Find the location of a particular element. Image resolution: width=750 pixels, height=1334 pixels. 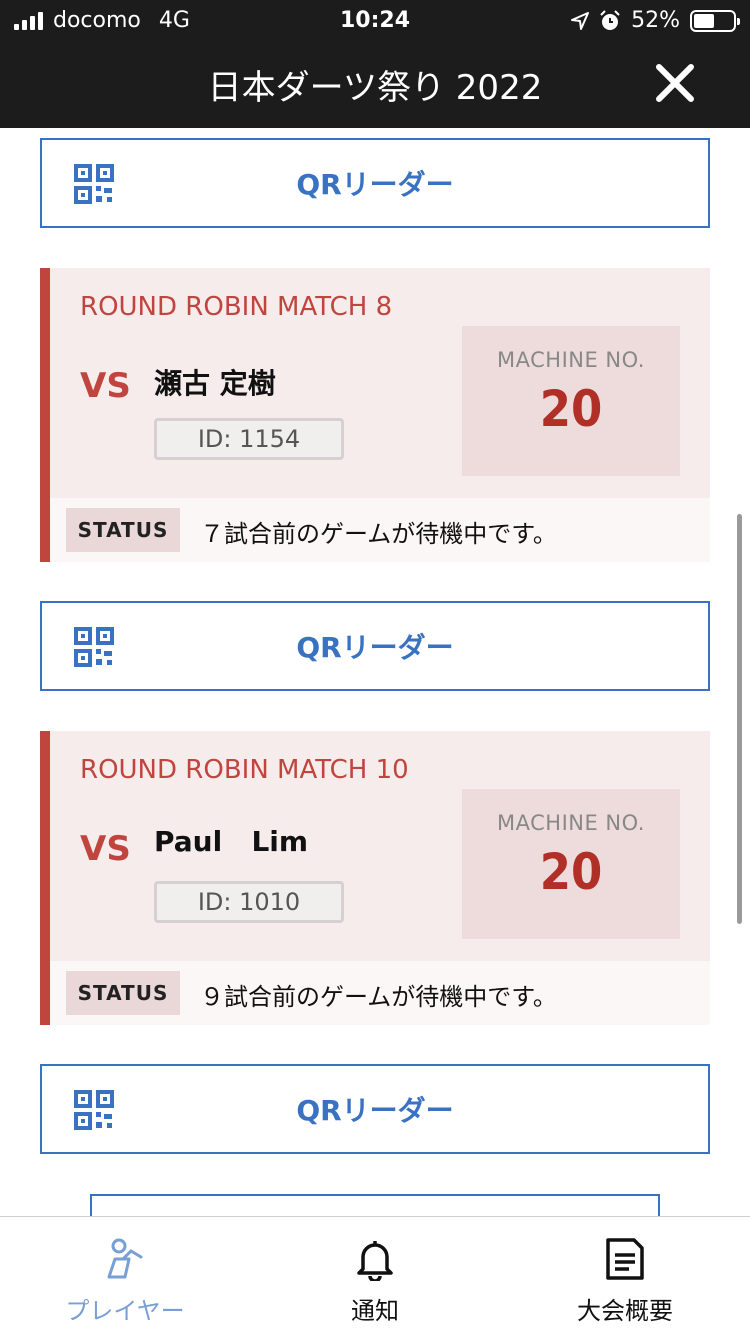

nav-notifications: 通知 is located at coordinates (375, 1275).